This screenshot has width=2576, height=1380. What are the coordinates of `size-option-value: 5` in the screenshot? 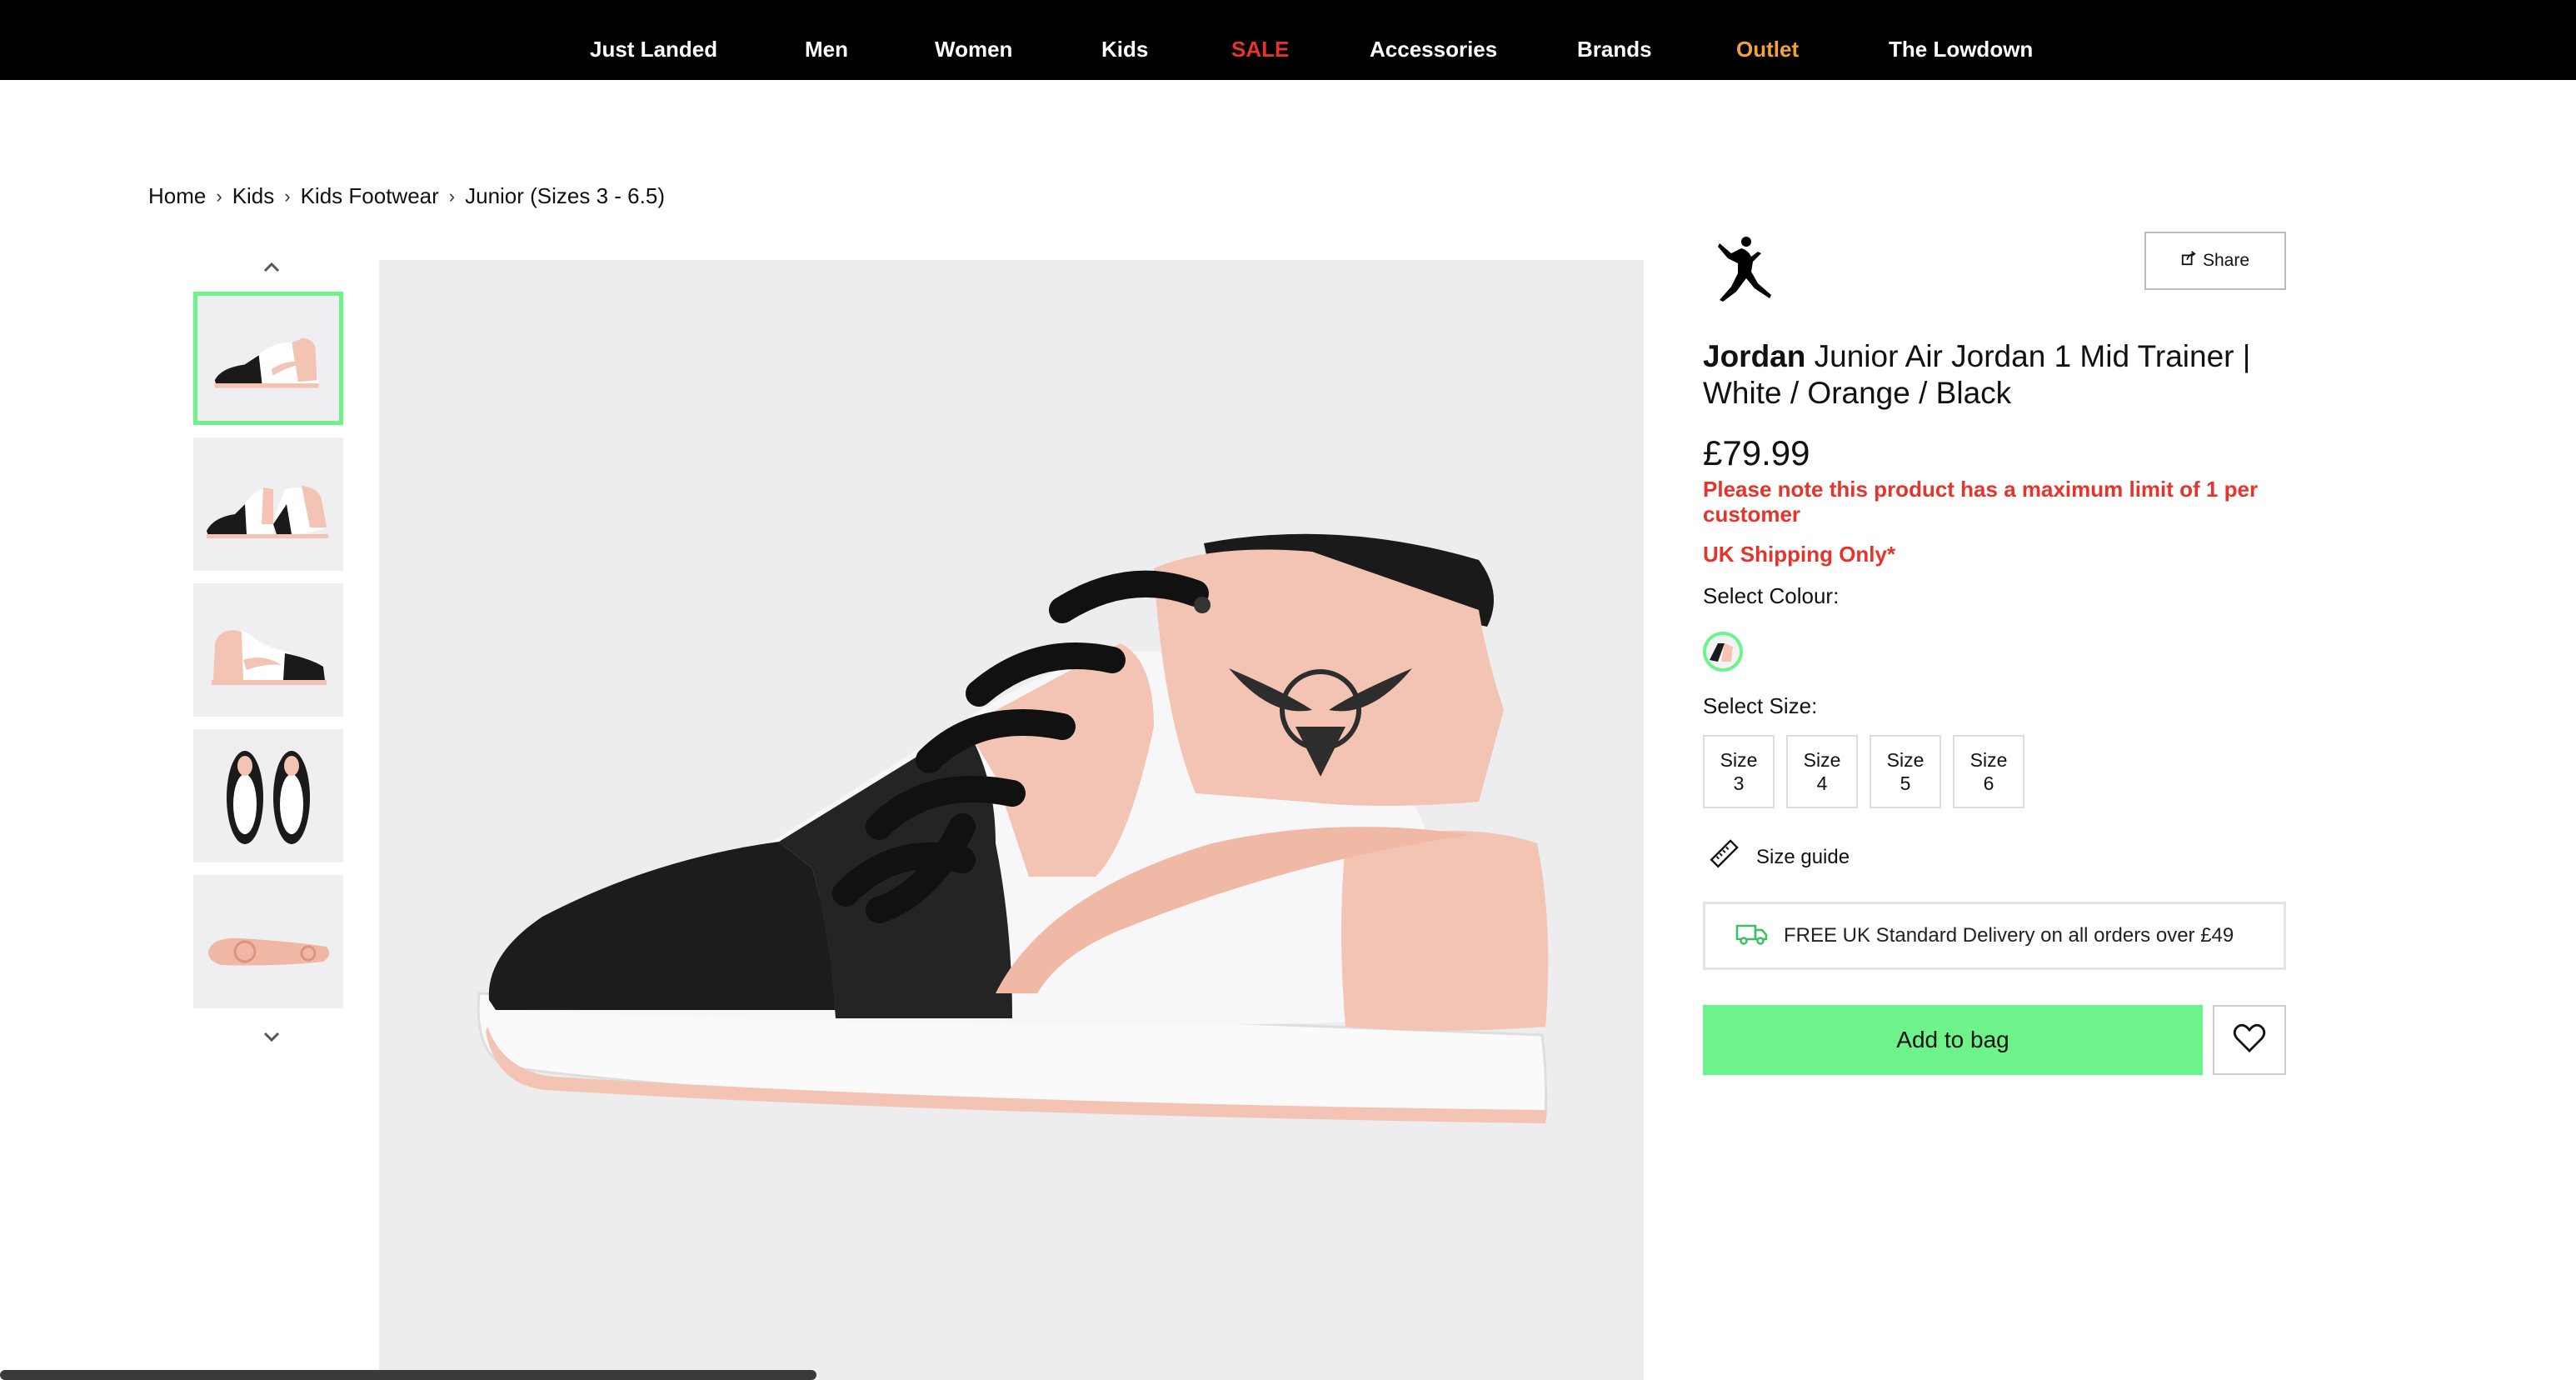 It's located at (1905, 783).